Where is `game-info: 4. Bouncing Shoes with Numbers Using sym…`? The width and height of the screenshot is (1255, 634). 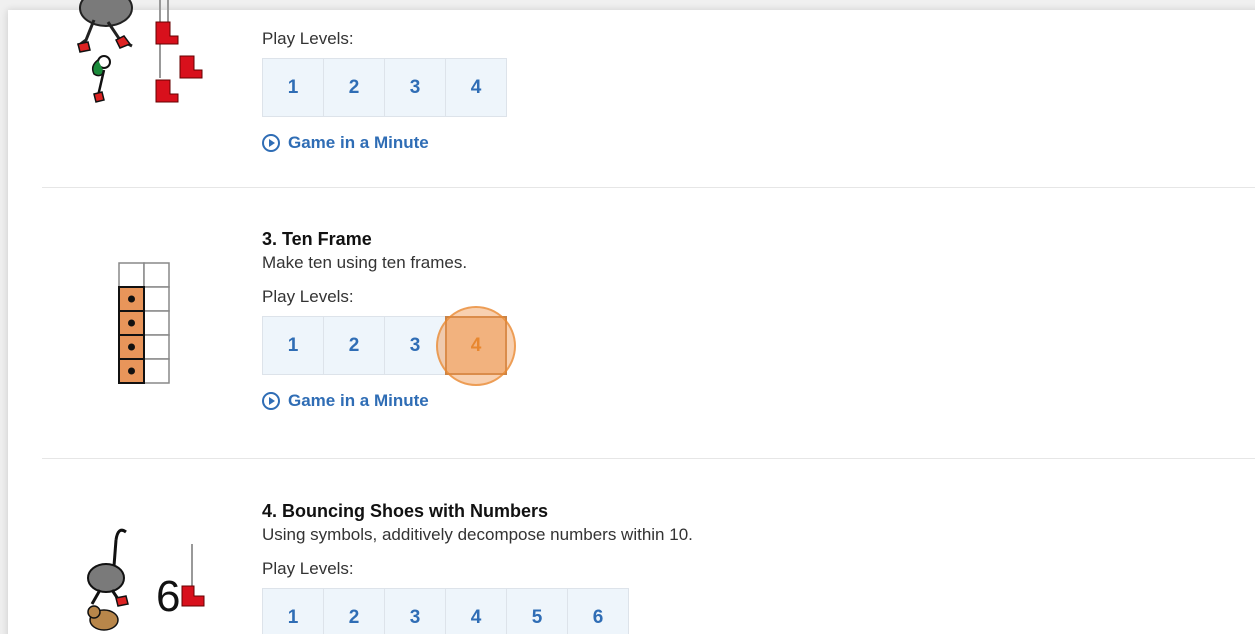
game-info: 4. Bouncing Shoes with Numbers Using sym… is located at coordinates (477, 567).